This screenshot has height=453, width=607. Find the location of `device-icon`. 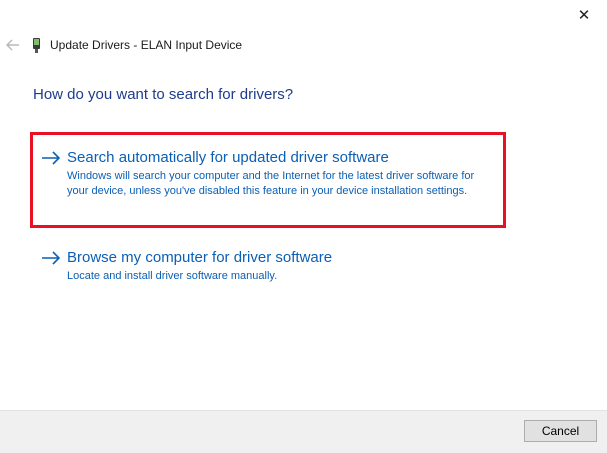

device-icon is located at coordinates (36, 45).